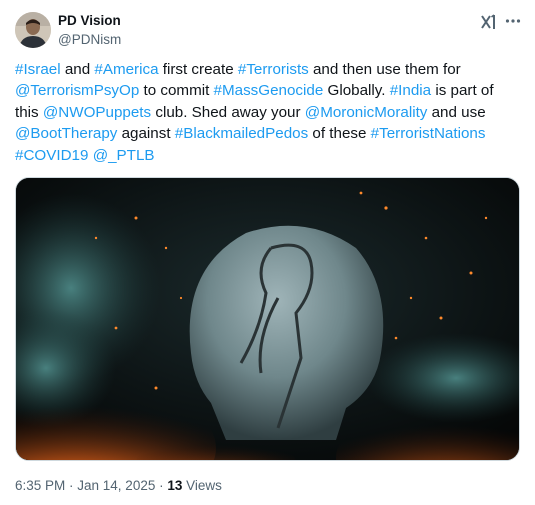 Image resolution: width=535 pixels, height=505 pixels. What do you see at coordinates (269, 90) in the screenshot?
I see `hashtag-link: #MassGenocide` at bounding box center [269, 90].